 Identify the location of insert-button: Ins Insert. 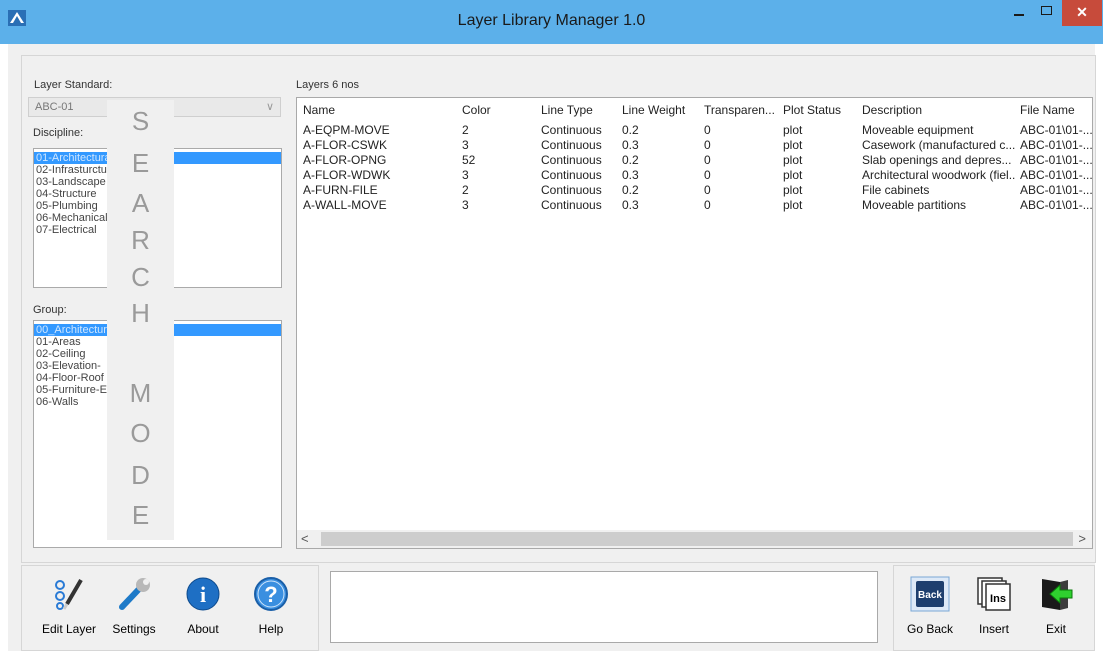
(994, 609).